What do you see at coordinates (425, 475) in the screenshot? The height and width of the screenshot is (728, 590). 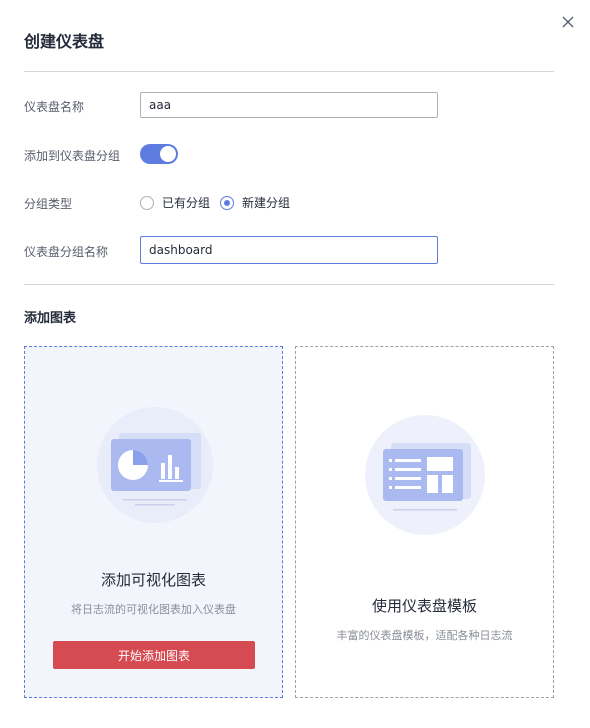 I see `template-illustration-icon` at bounding box center [425, 475].